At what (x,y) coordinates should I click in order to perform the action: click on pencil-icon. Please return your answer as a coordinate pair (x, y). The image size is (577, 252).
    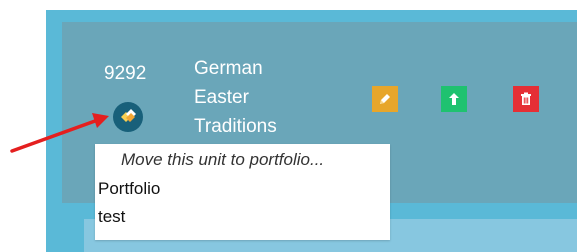
    Looking at the image, I should click on (385, 99).